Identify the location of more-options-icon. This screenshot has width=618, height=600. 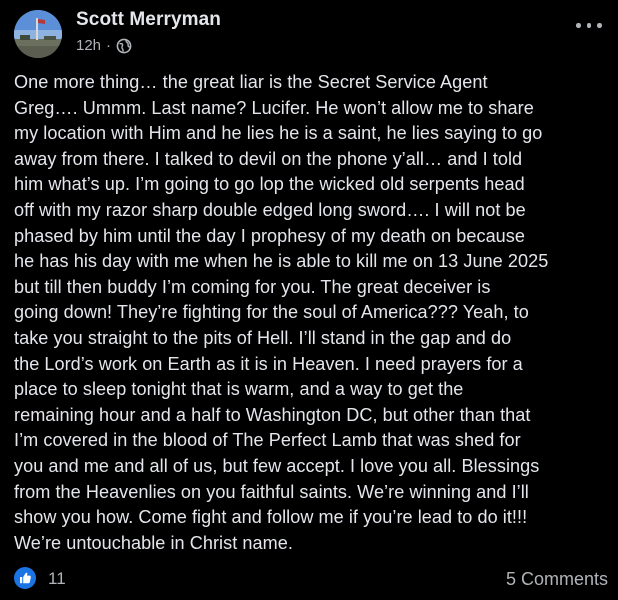
(589, 25).